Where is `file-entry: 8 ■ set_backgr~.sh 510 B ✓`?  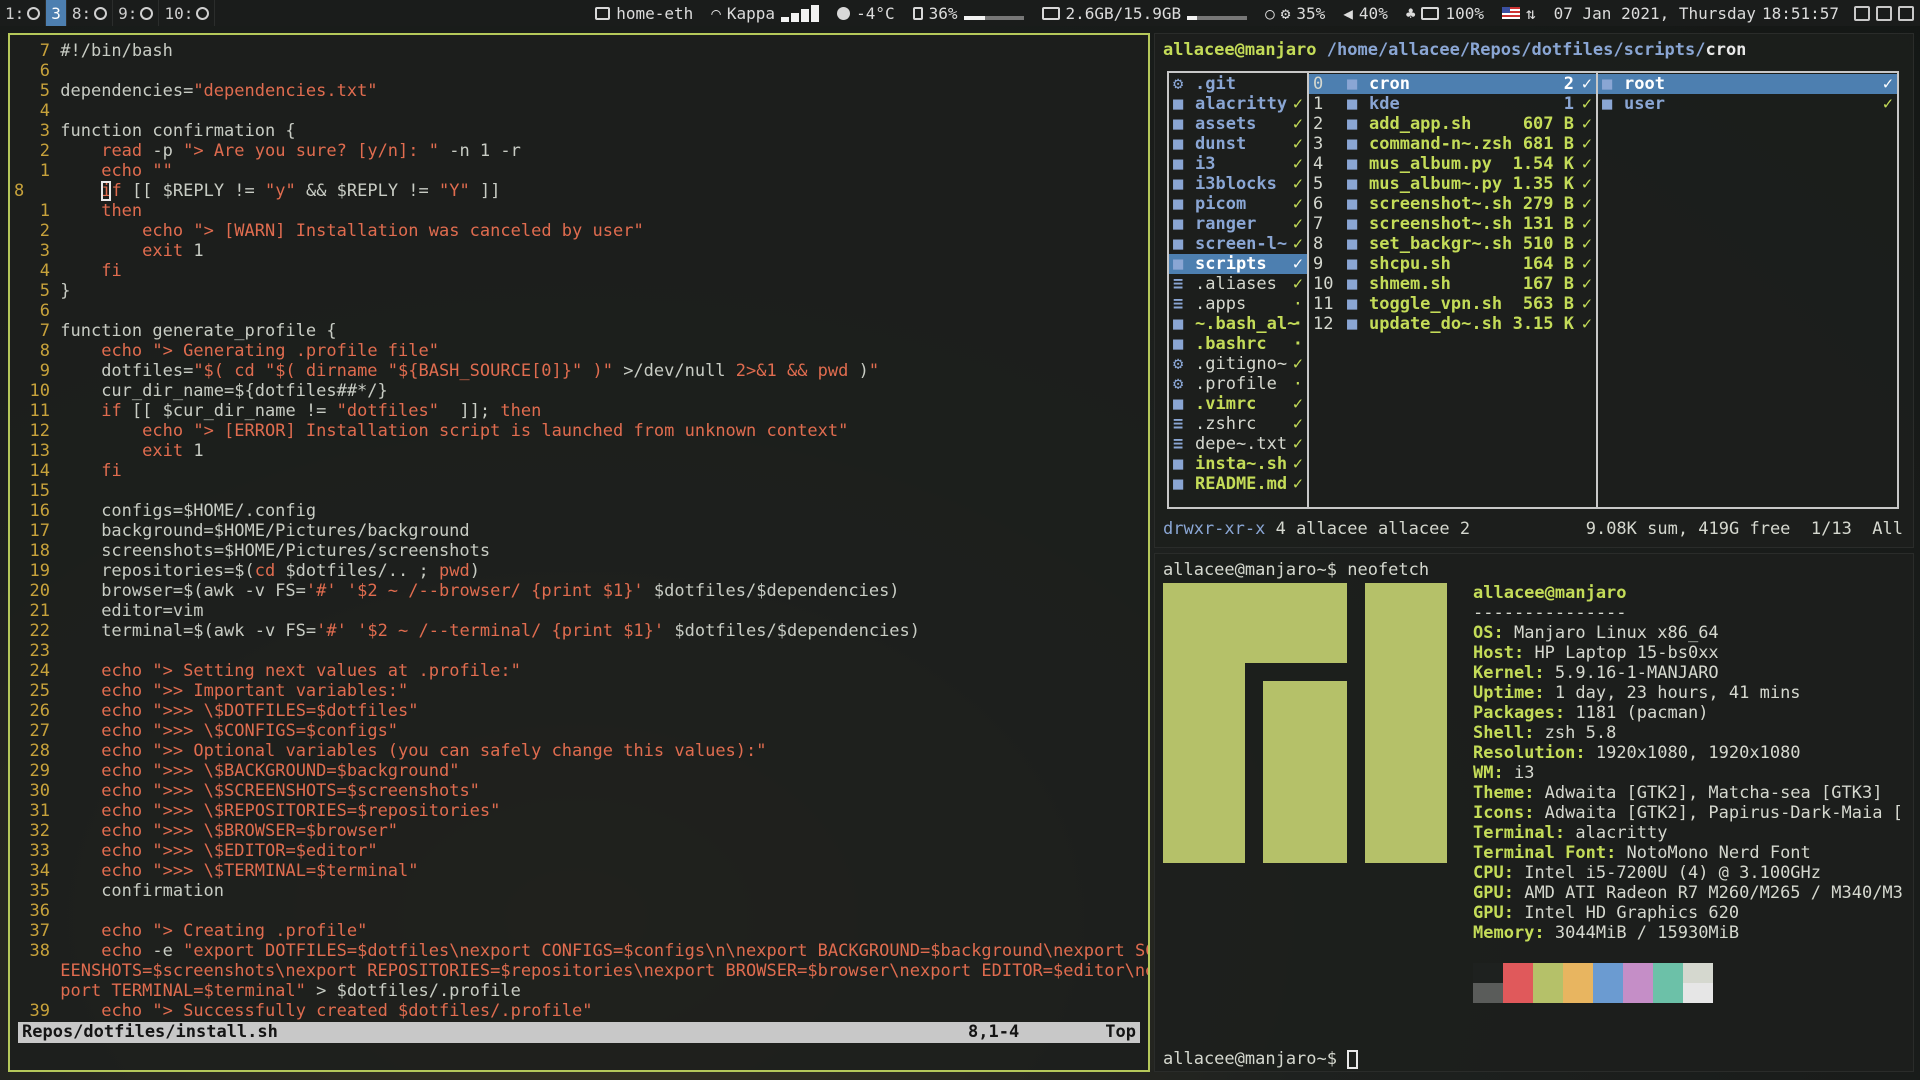
file-entry: 8 ■ set_backgr~.sh 510 B ✓ is located at coordinates (1452, 244).